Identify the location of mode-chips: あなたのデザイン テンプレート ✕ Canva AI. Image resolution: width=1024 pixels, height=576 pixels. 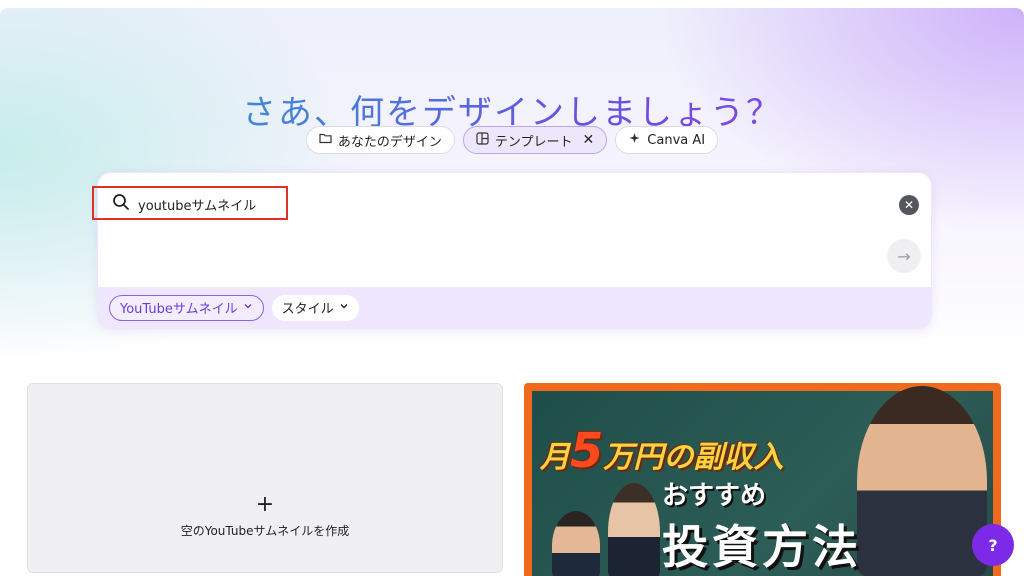
(512, 140).